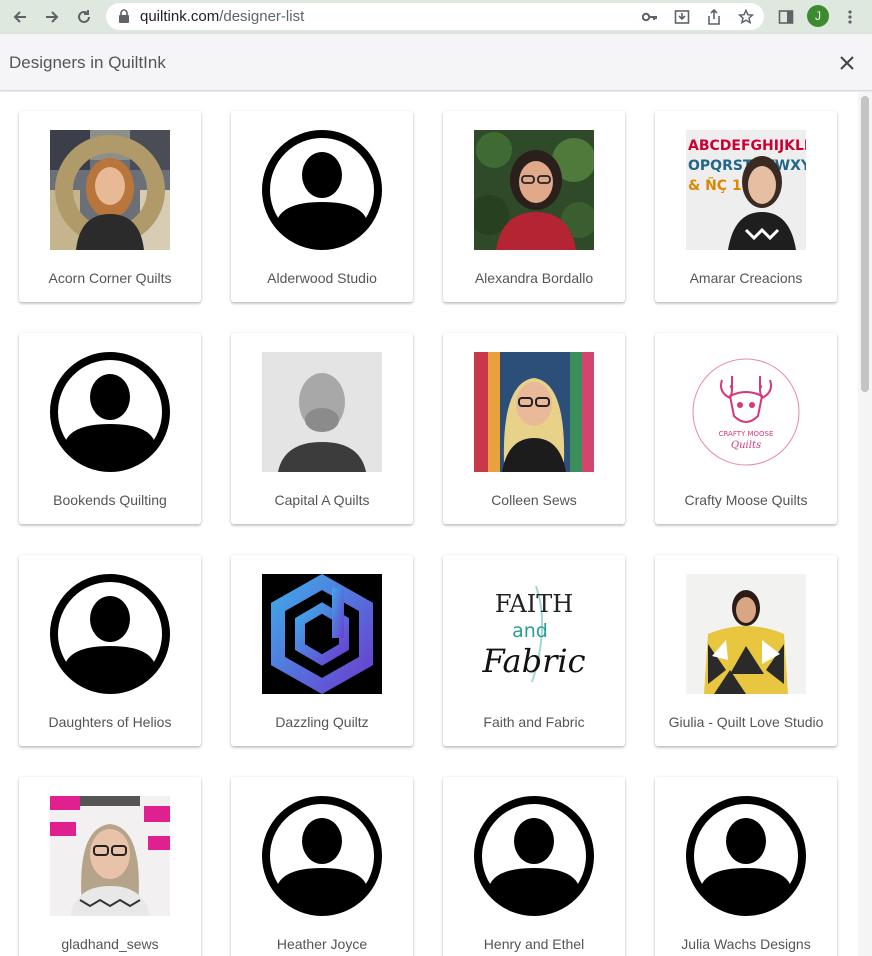 This screenshot has width=872, height=956. I want to click on designer-name: Julia Wachs Designs, so click(746, 944).